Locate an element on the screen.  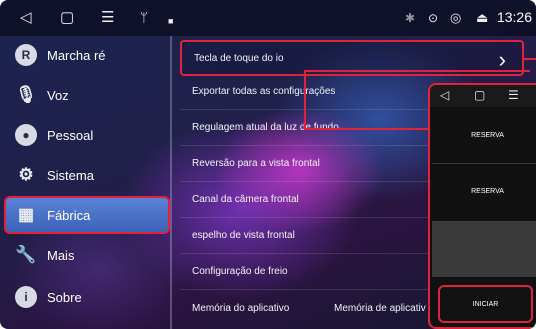
sidebar-item-pessoal: ● Pessoal is located at coordinates (87, 135).